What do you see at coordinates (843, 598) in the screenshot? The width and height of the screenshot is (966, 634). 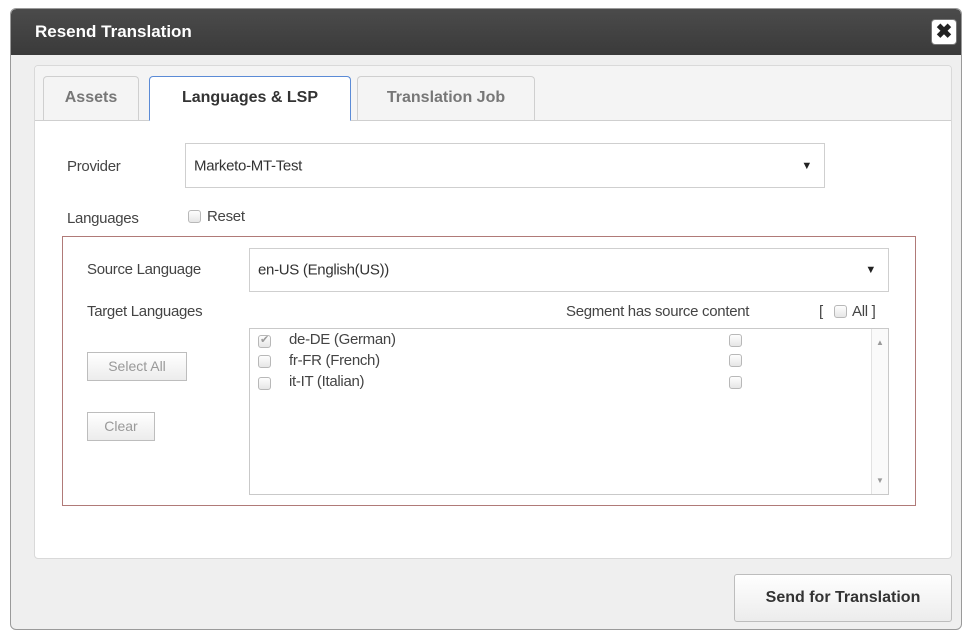 I see `send-for-translation-button: Send for Translation` at bounding box center [843, 598].